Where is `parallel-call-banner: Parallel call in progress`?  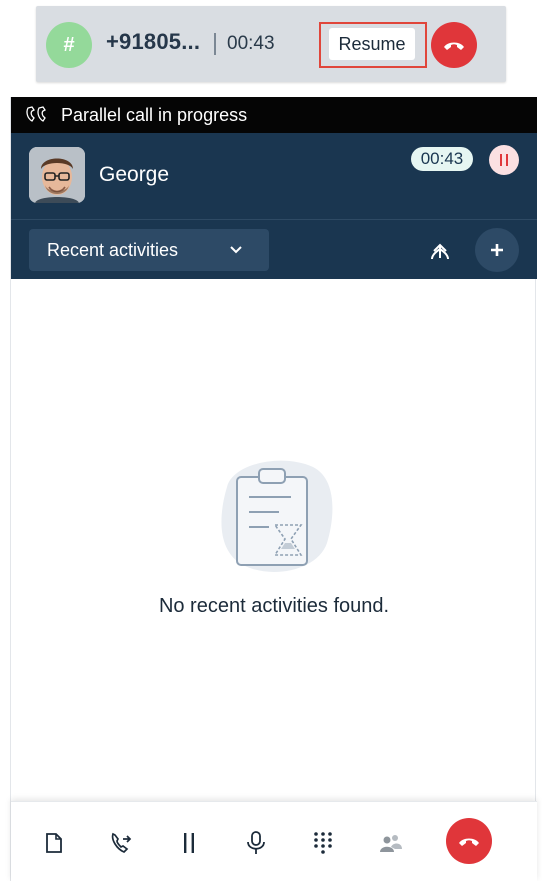 parallel-call-banner: Parallel call in progress is located at coordinates (274, 115).